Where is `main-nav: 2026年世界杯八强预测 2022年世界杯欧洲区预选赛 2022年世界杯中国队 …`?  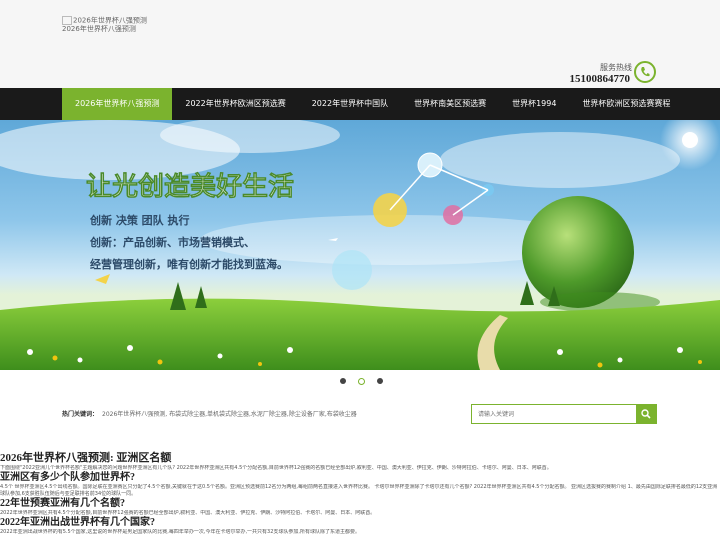 main-nav: 2026年世界杯八强预测 2022年世界杯欧洲区预选赛 2022年世界杯中国队 … is located at coordinates (360, 104).